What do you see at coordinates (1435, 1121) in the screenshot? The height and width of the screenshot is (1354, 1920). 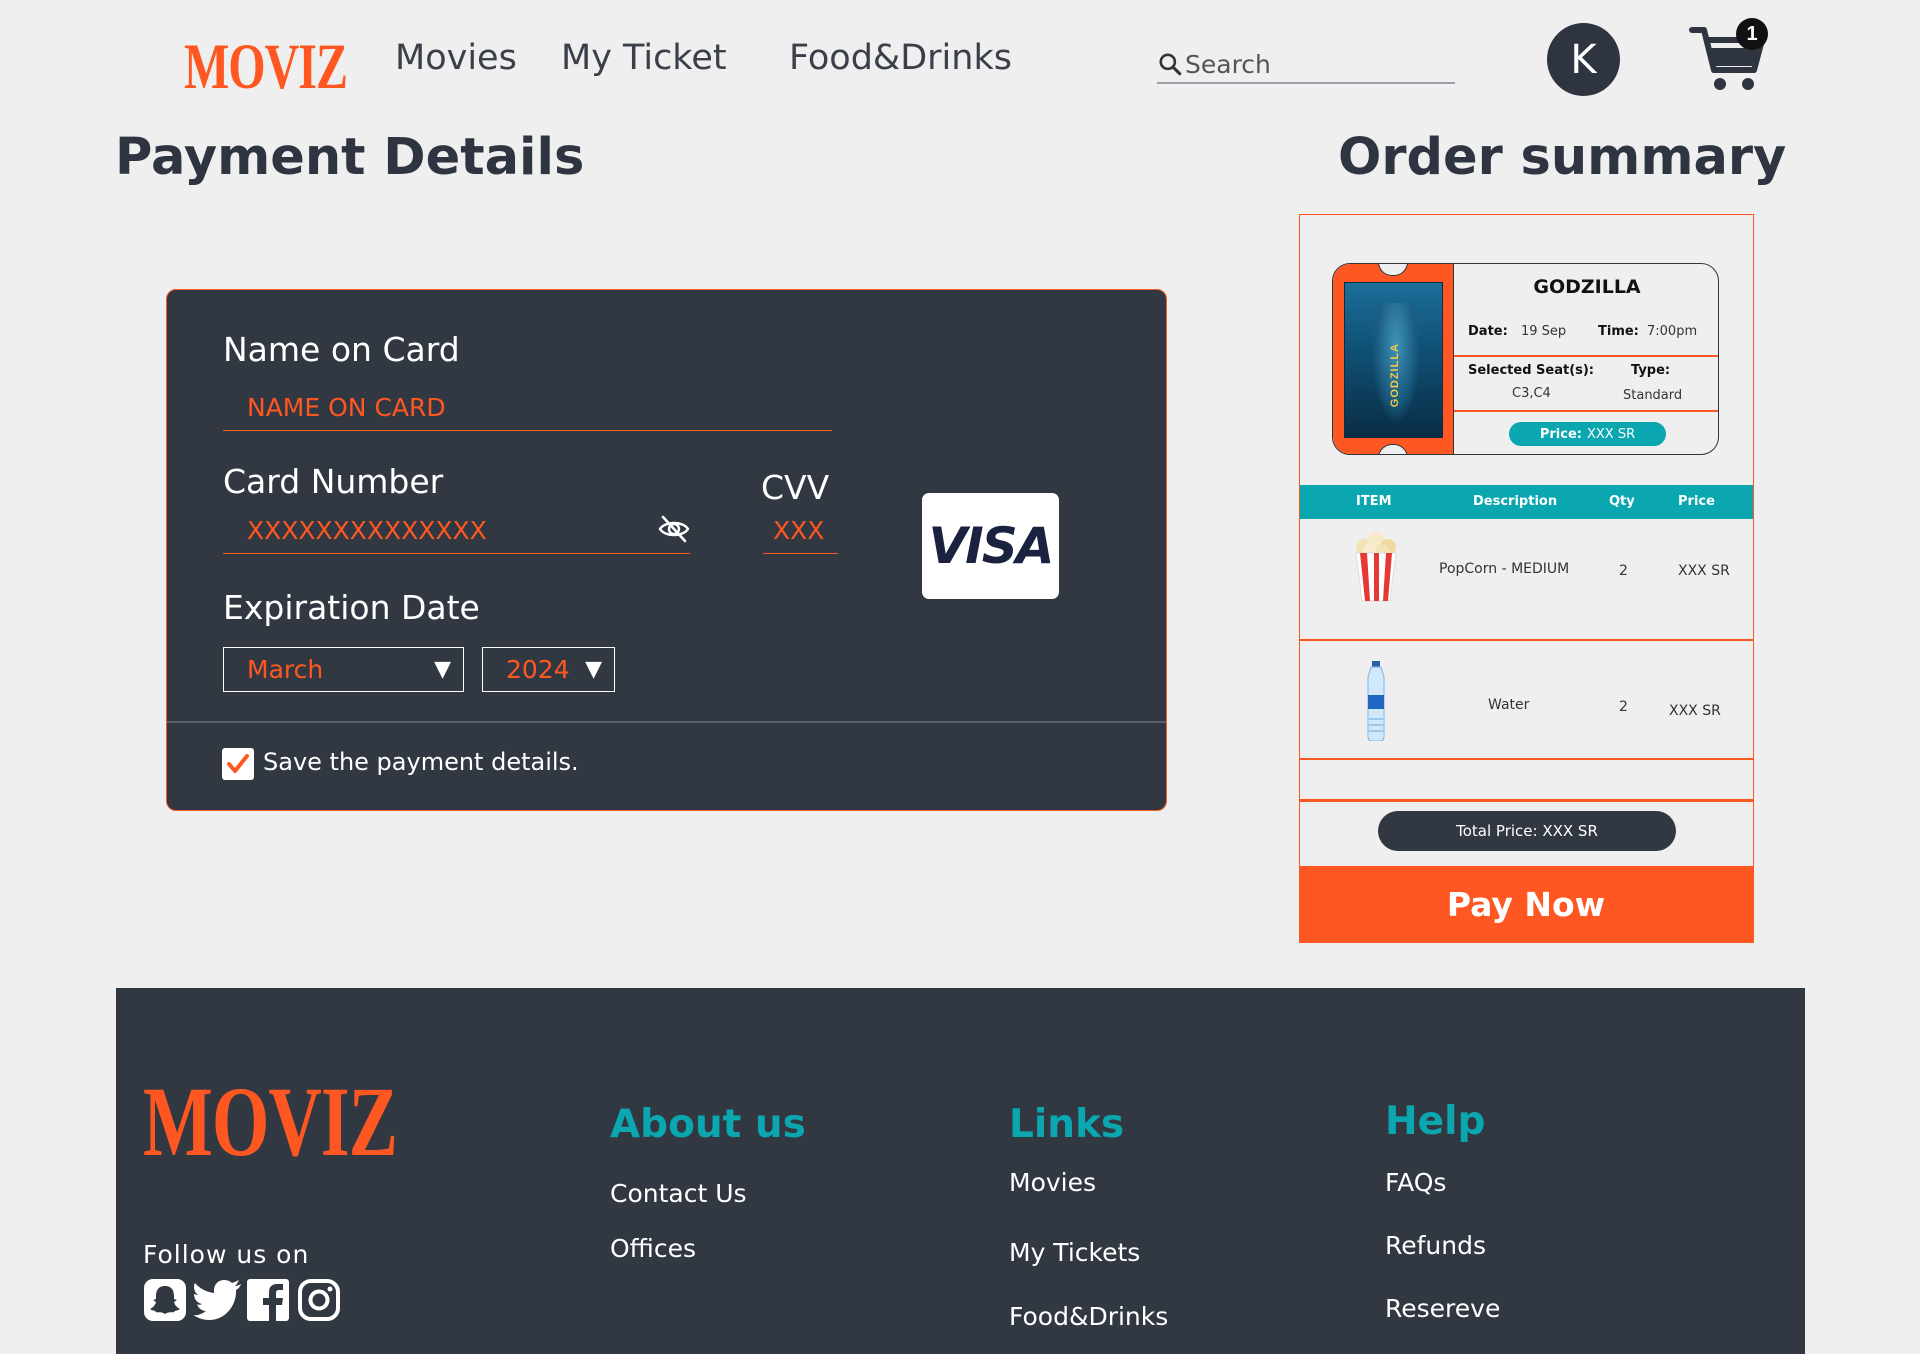 I see `help-heading: Help` at bounding box center [1435, 1121].